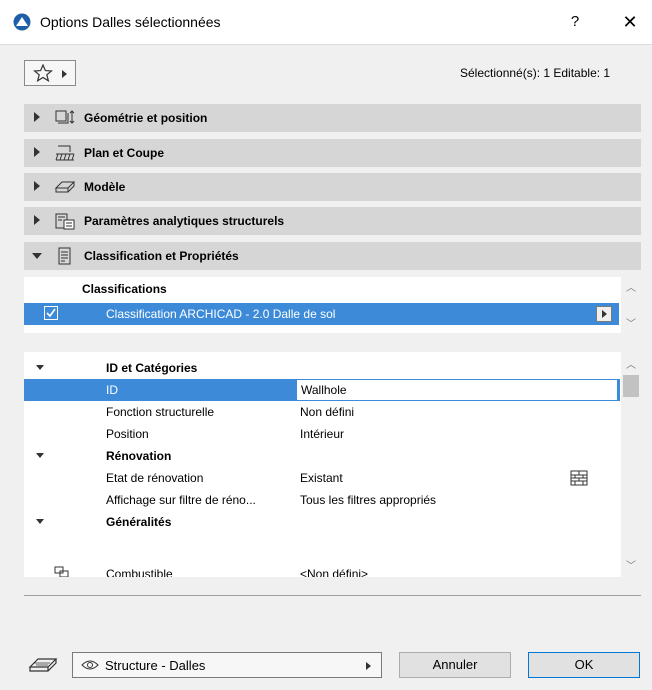 The width and height of the screenshot is (652, 690). I want to click on property-row: Fonction structurelle Non défini, so click(322, 412).